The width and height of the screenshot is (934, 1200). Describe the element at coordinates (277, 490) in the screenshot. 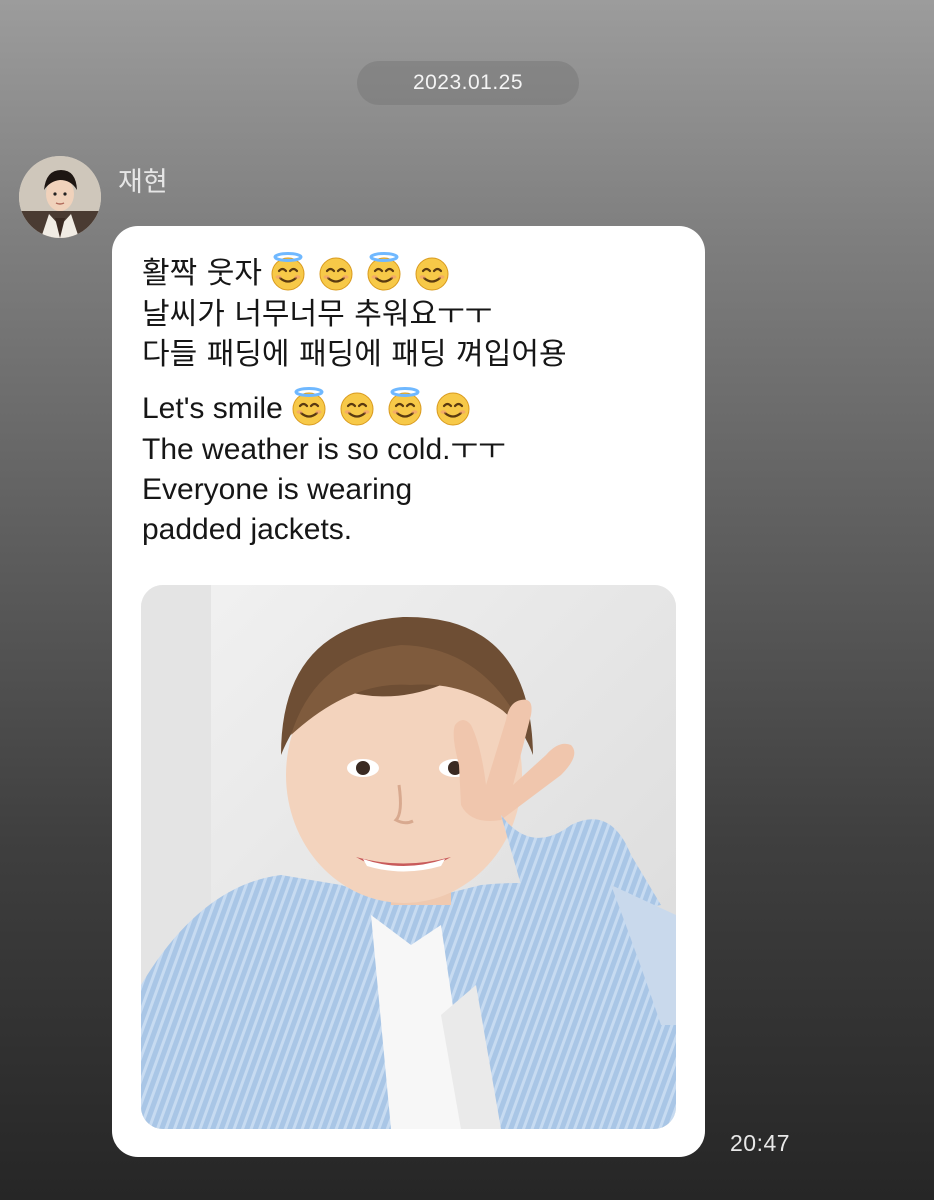

I see `english-line-3: Everyone is wearing` at that location.